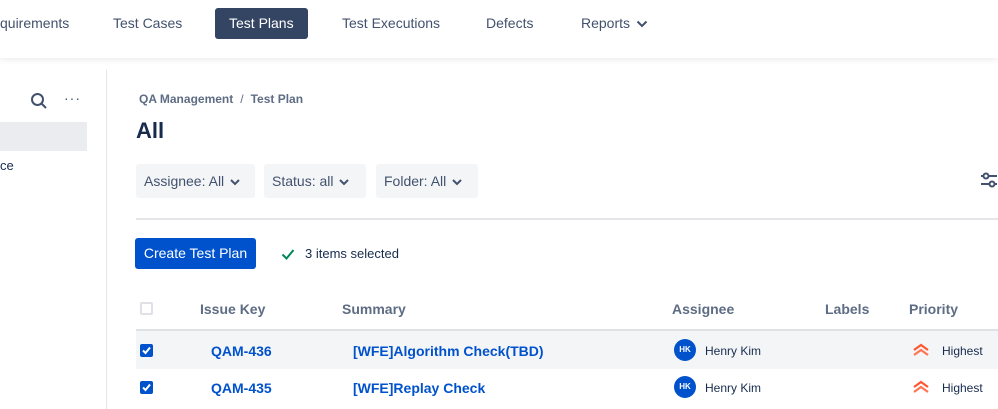 Image resolution: width=998 pixels, height=409 pixels. I want to click on breadcrumb: QA Management / Test Plan, so click(221, 99).